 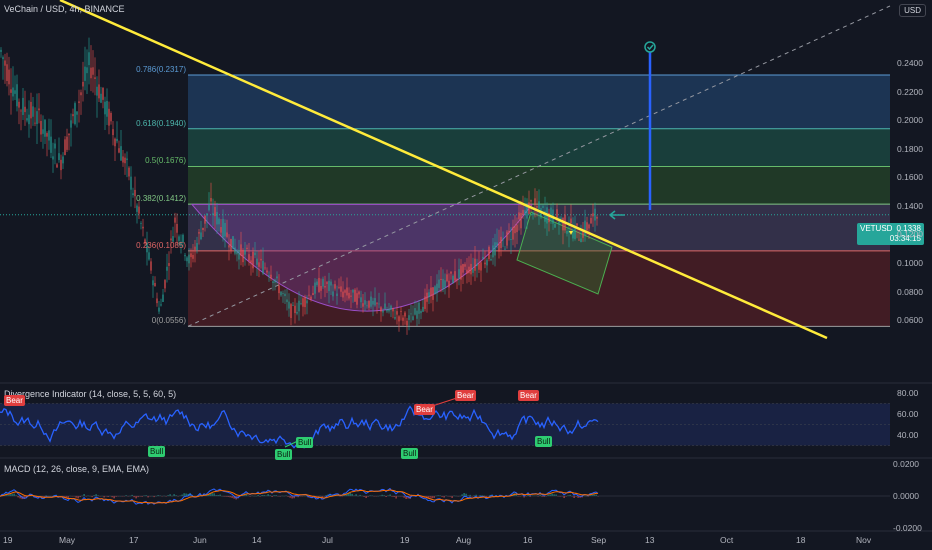 I want to click on fib-level-label-0: 0.786(0.2317), so click(x=161, y=69).